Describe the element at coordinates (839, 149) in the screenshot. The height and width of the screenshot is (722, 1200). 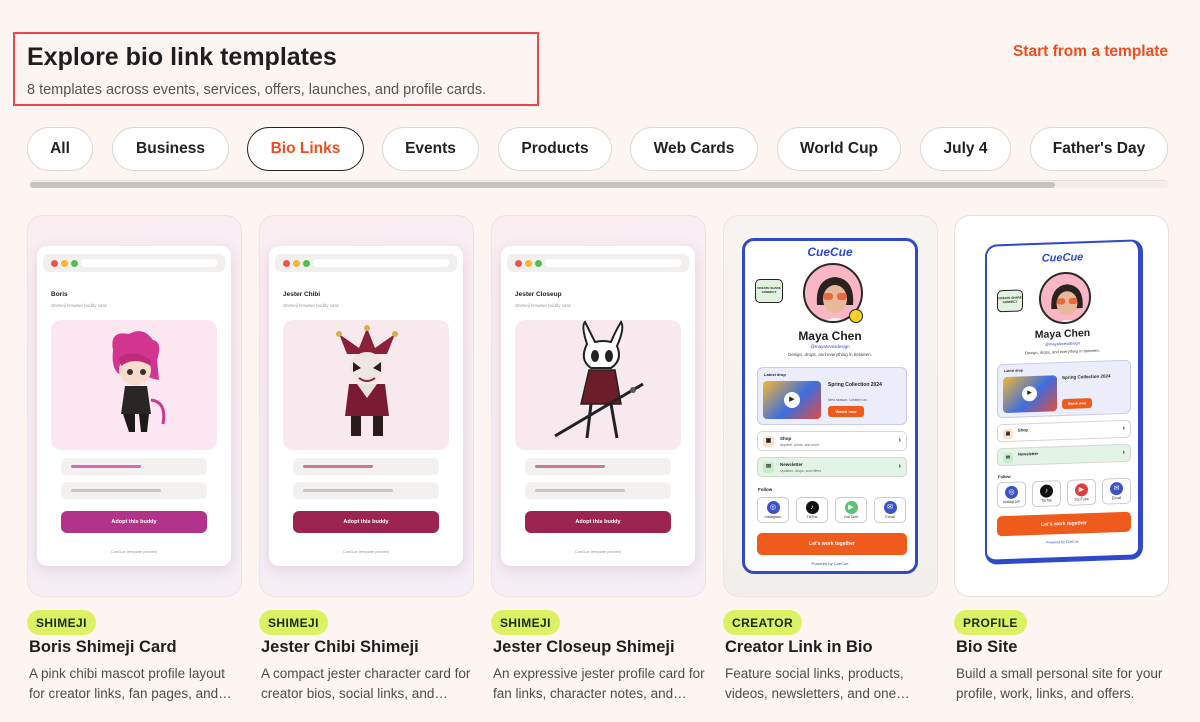
I see `filter-chip-world-cup: World Cup` at that location.